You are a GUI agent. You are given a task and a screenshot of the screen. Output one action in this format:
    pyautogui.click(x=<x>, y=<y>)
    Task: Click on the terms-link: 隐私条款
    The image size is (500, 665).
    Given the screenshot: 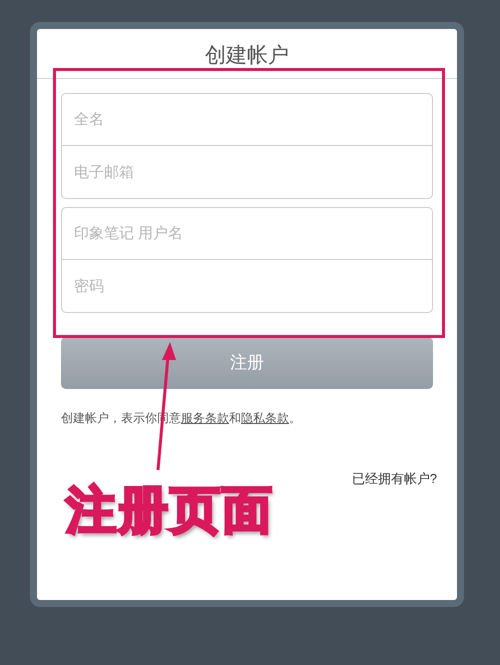 What is the action you would take?
    pyautogui.click(x=265, y=418)
    